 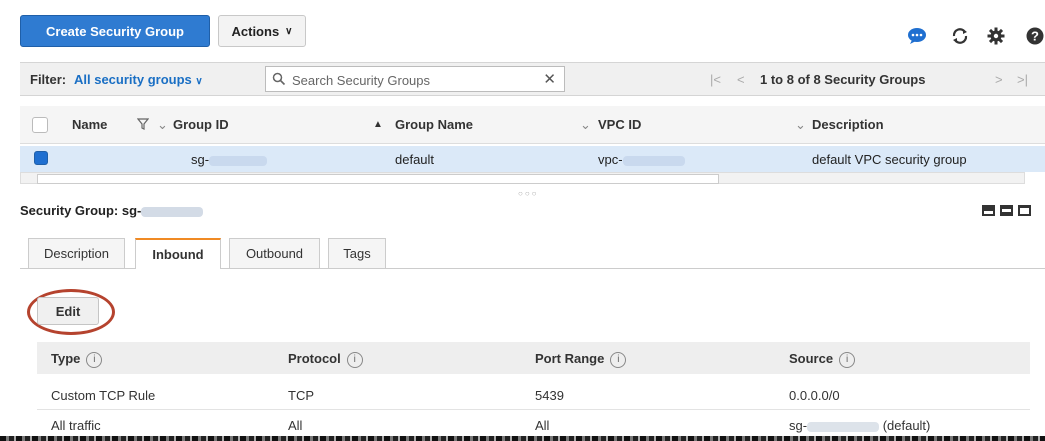 What do you see at coordinates (917, 36) in the screenshot?
I see `chat-icon` at bounding box center [917, 36].